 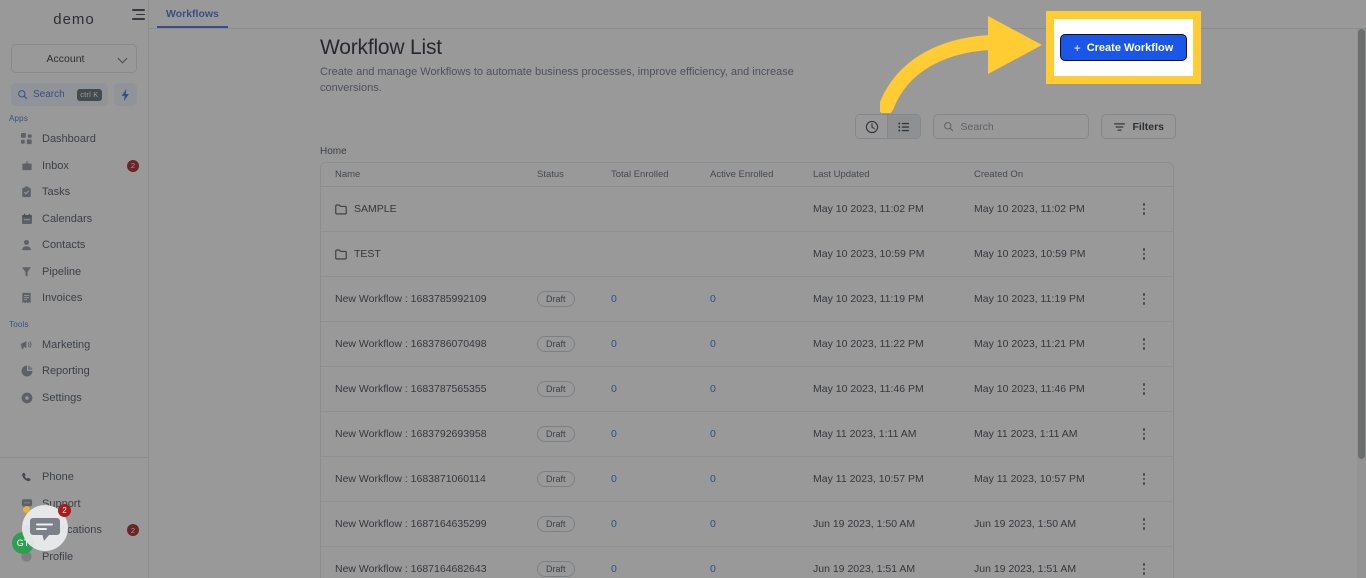 What do you see at coordinates (1011, 126) in the screenshot?
I see `search-input: Search` at bounding box center [1011, 126].